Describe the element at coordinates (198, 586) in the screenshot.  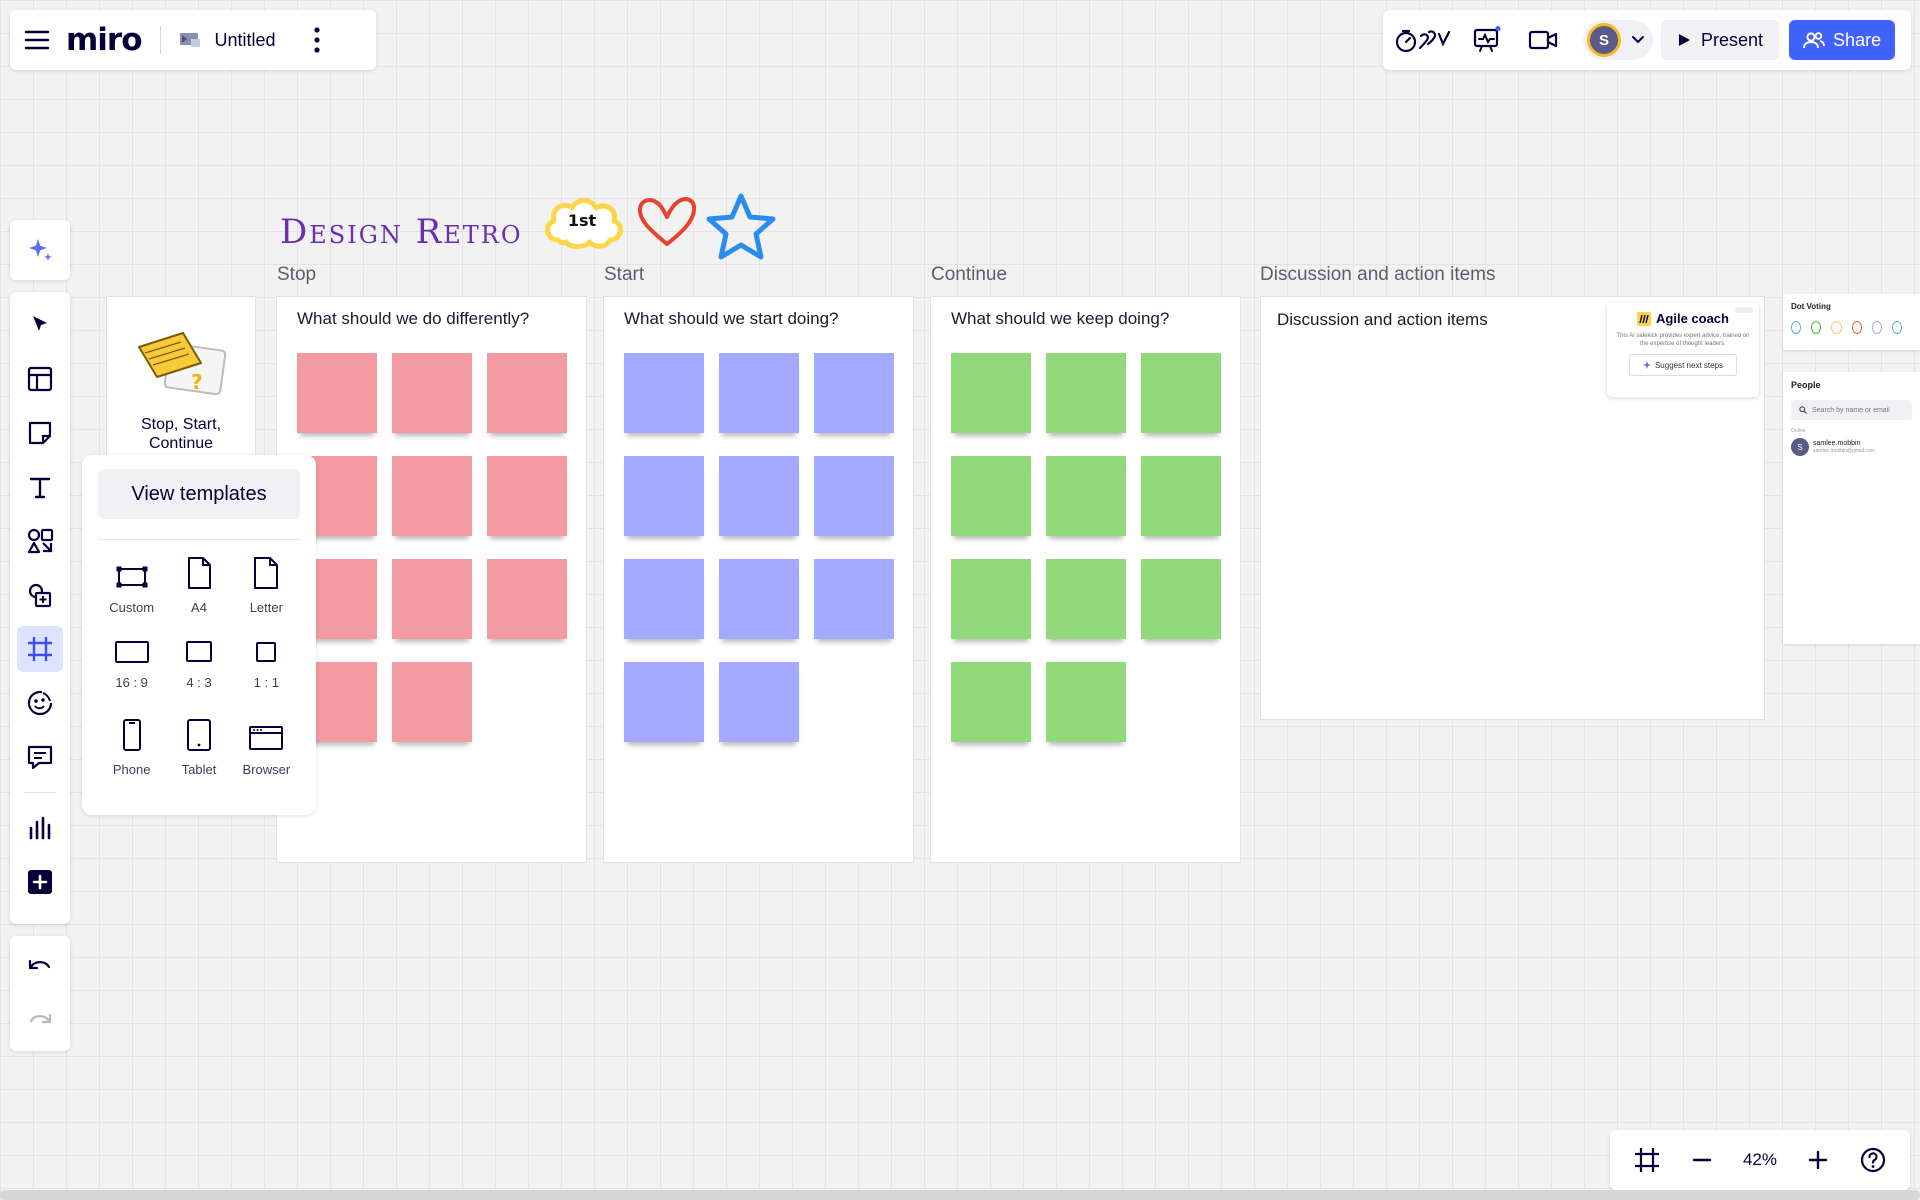
I see `frame-preset-a4: A4` at that location.